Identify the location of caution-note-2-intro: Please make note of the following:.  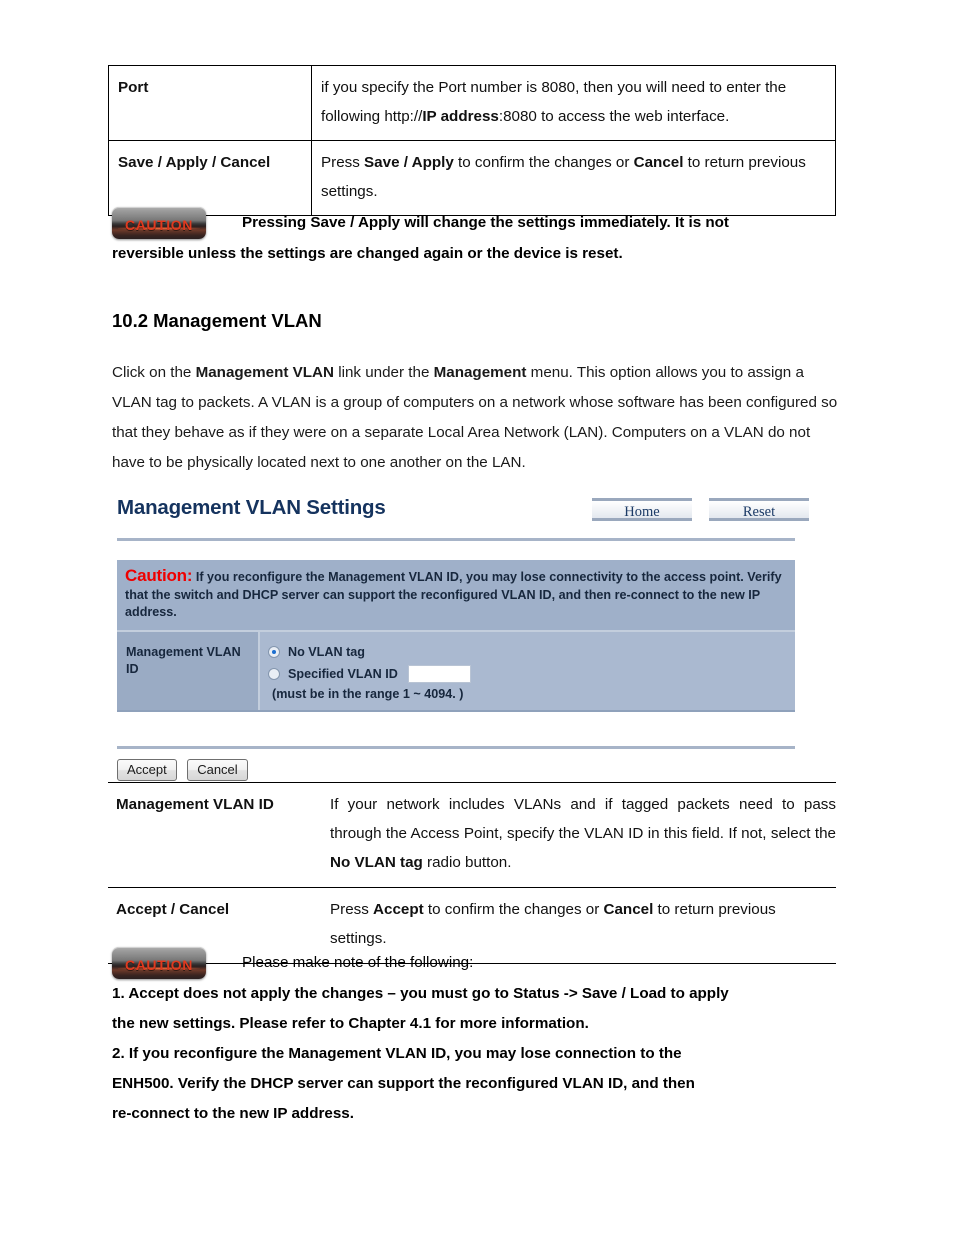
(358, 963).